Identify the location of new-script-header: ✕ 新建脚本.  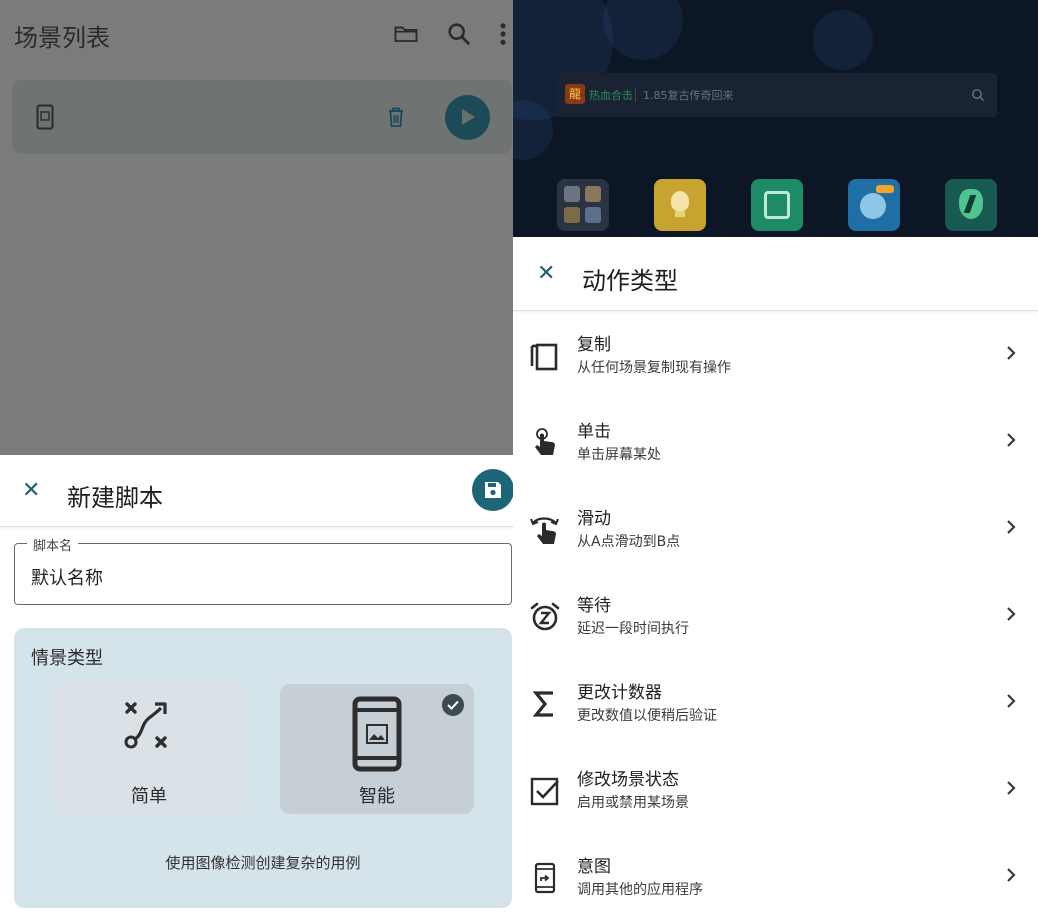
(256, 491).